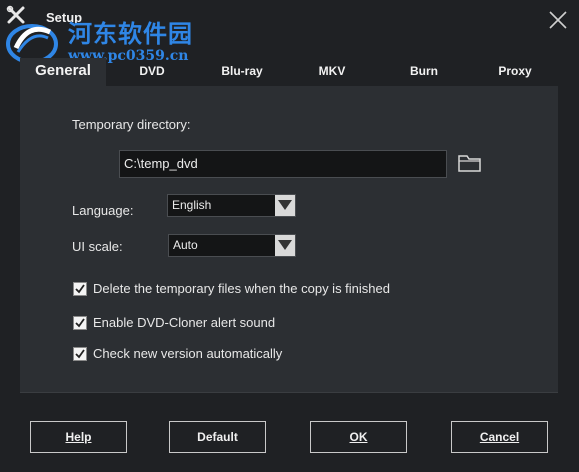 The width and height of the screenshot is (579, 472). What do you see at coordinates (470, 163) in the screenshot?
I see `folder-icon` at bounding box center [470, 163].